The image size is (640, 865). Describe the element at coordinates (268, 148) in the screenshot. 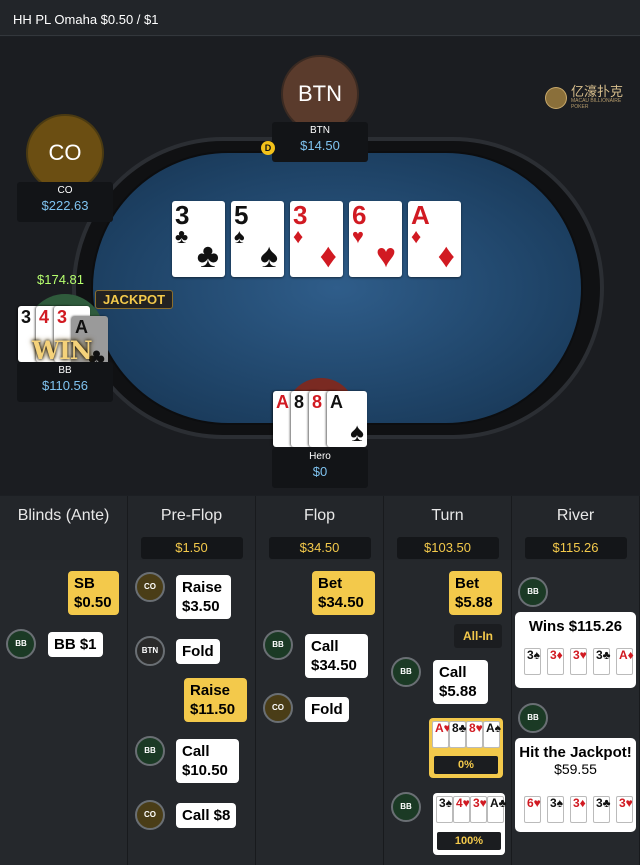

I see `dealer-button-icon: D` at that location.